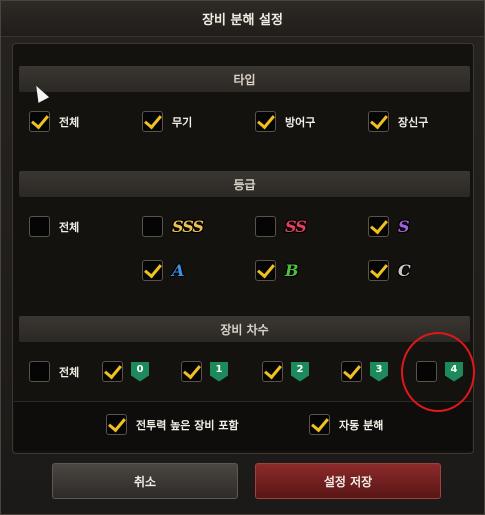 The width and height of the screenshot is (485, 515). What do you see at coordinates (204, 371) in the screenshot?
I see `tier-1-option: 1` at bounding box center [204, 371].